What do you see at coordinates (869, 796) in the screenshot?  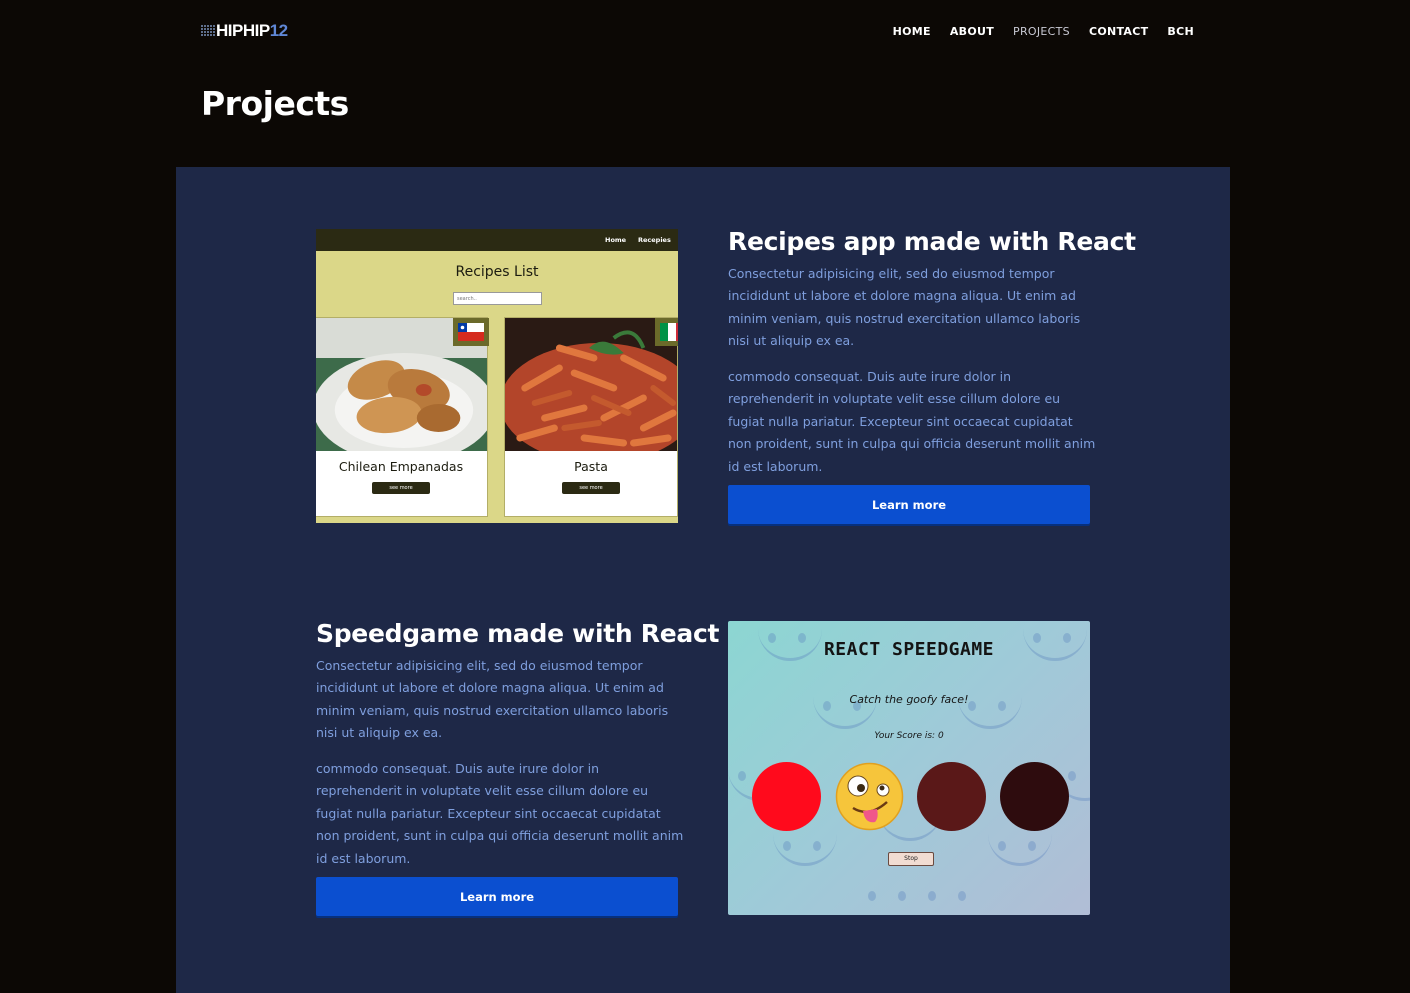 I see `goofy-face-icon` at bounding box center [869, 796].